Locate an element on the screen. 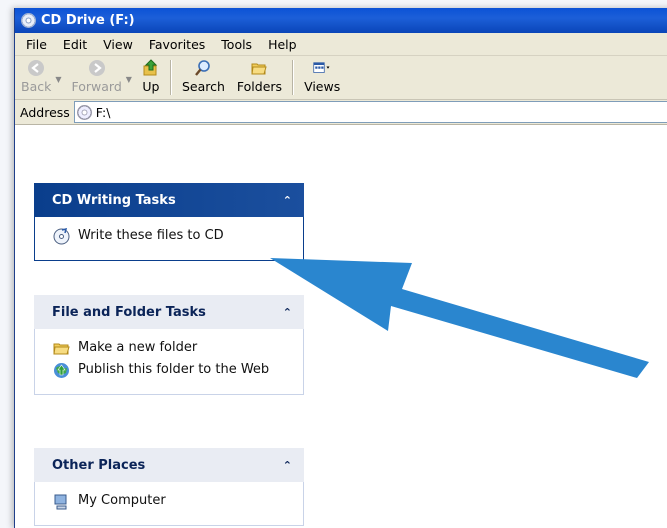  search-icon is located at coordinates (203, 68).